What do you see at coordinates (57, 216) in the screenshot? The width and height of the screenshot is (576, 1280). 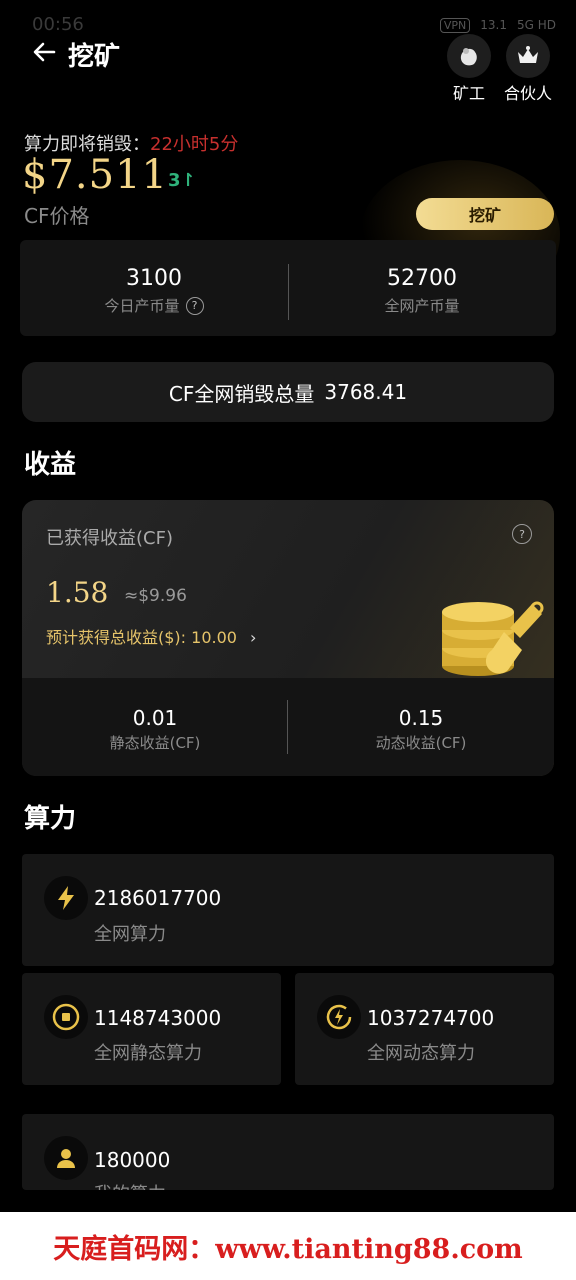 I see `cf-price-label: CF价格` at bounding box center [57, 216].